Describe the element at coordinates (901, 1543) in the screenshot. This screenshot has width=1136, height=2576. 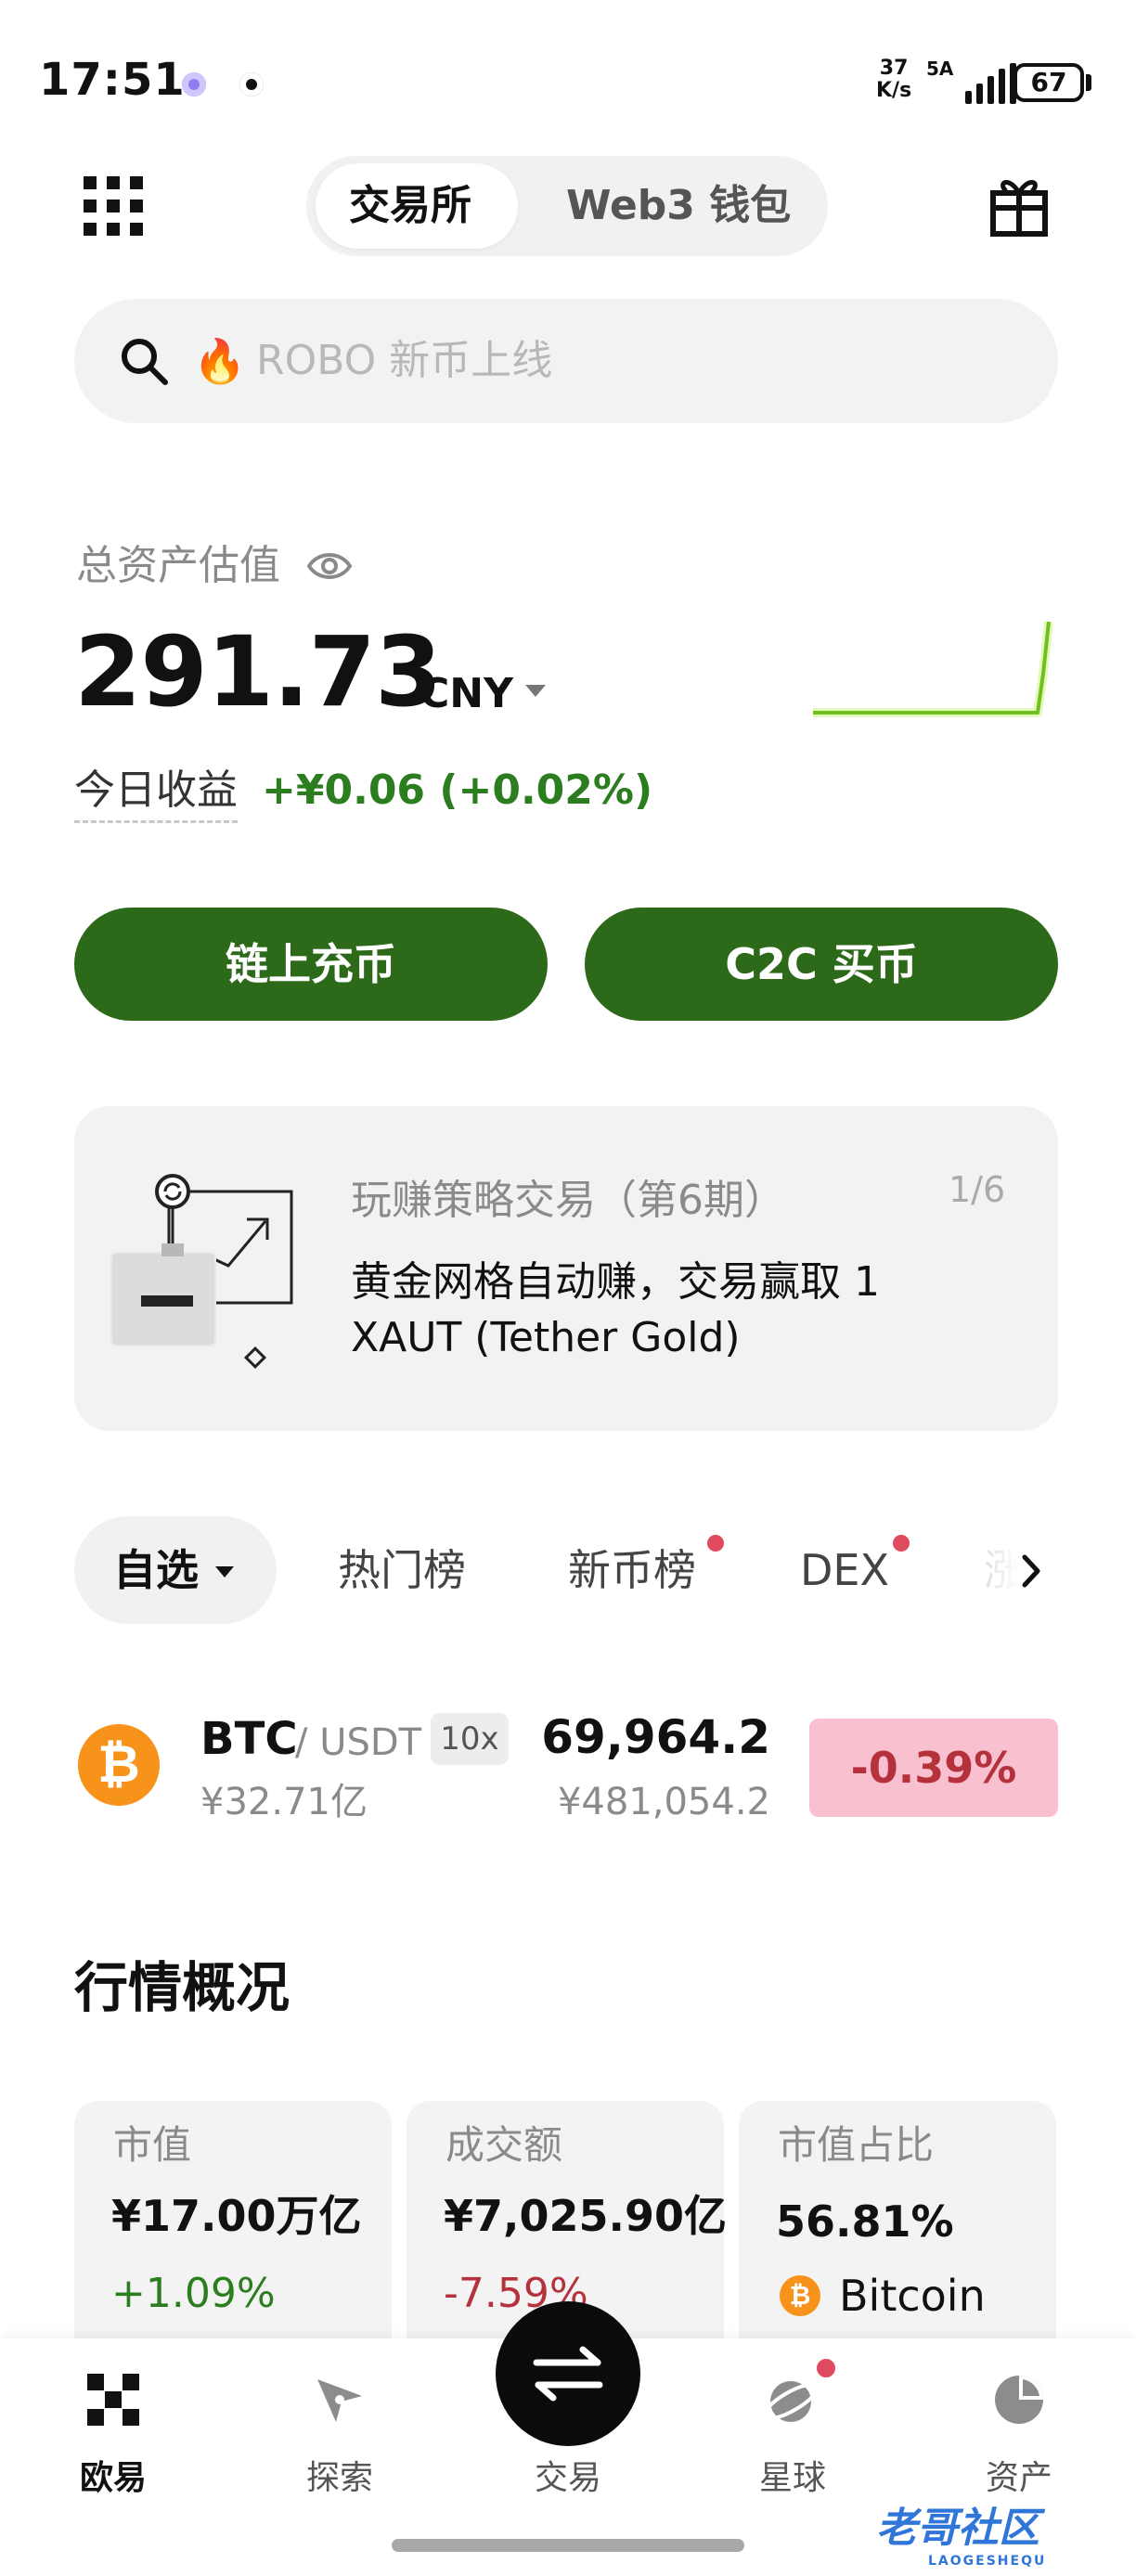
I see `dex-dot` at that location.